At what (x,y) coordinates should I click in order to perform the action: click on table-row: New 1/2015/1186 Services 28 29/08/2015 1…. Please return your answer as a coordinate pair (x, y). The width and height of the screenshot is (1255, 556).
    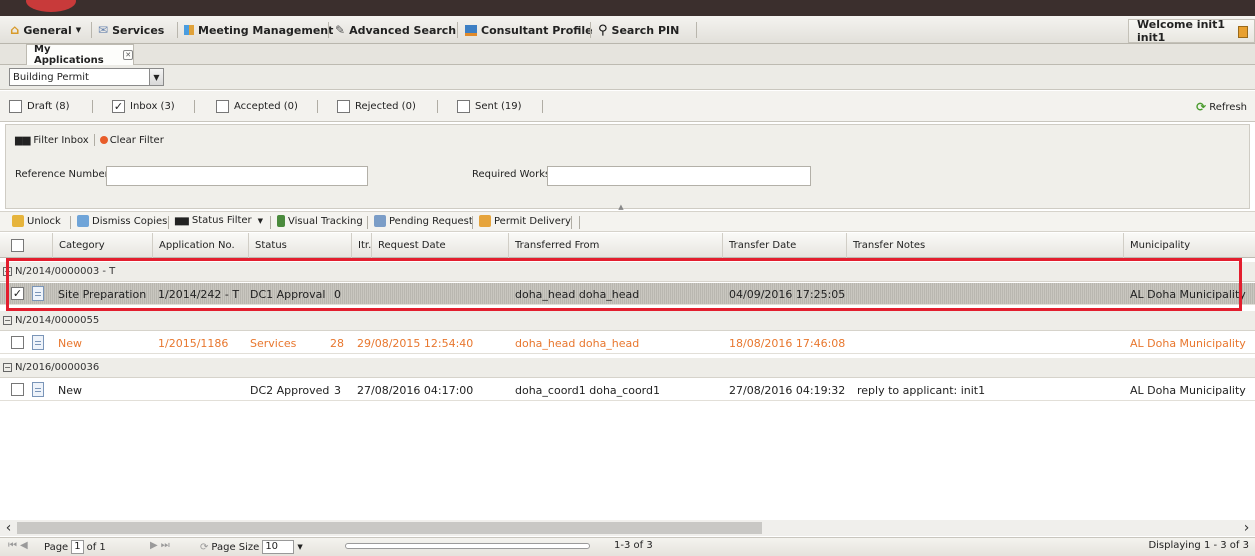
    Looking at the image, I should click on (627, 343).